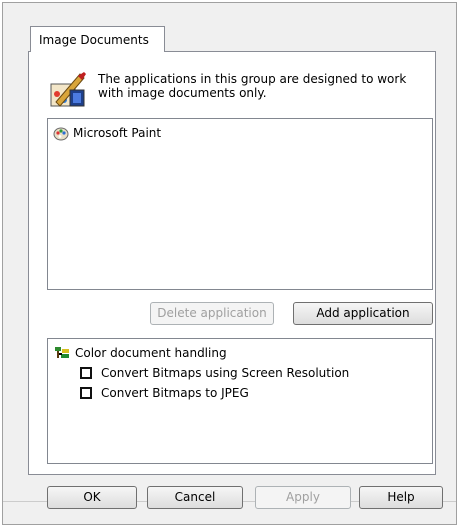 The image size is (459, 527). What do you see at coordinates (68, 89) in the screenshot?
I see `paint-palette-icon` at bounding box center [68, 89].